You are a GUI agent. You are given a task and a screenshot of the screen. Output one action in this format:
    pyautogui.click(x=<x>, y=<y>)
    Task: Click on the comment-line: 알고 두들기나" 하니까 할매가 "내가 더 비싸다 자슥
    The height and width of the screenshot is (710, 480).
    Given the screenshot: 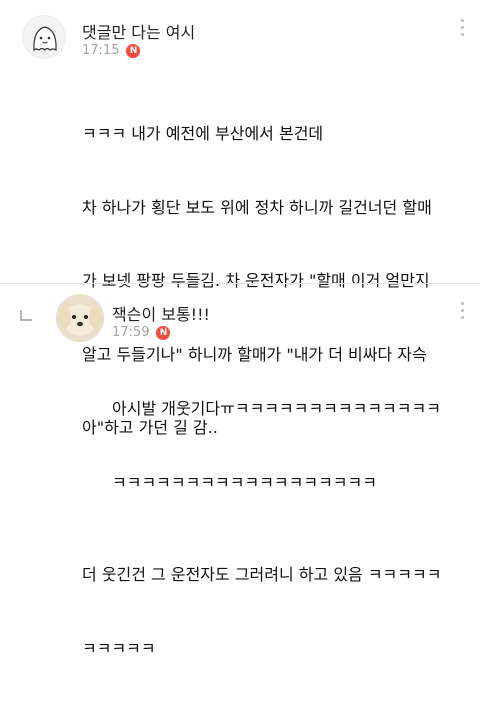 What is the action you would take?
    pyautogui.click(x=254, y=354)
    